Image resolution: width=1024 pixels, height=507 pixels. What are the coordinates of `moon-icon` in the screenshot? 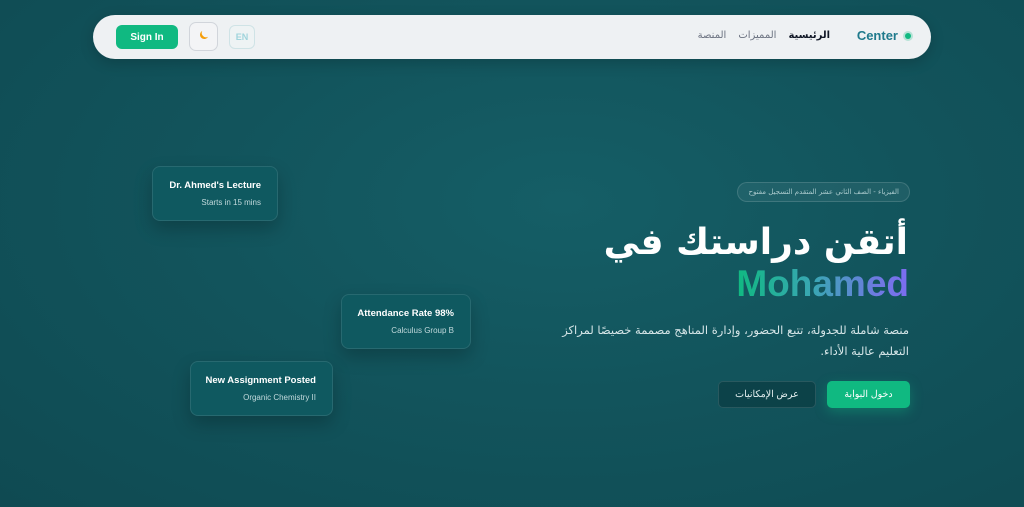 It's located at (204, 36).